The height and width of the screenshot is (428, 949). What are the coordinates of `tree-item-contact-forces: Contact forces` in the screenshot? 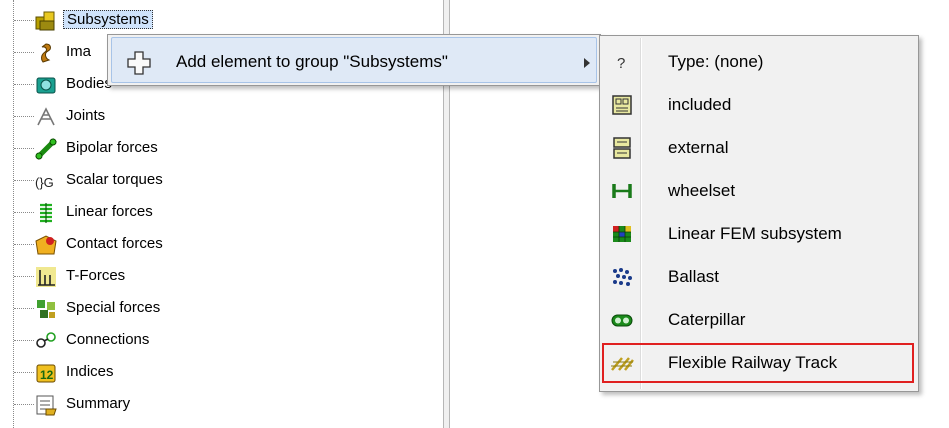 It's located at (120, 244).